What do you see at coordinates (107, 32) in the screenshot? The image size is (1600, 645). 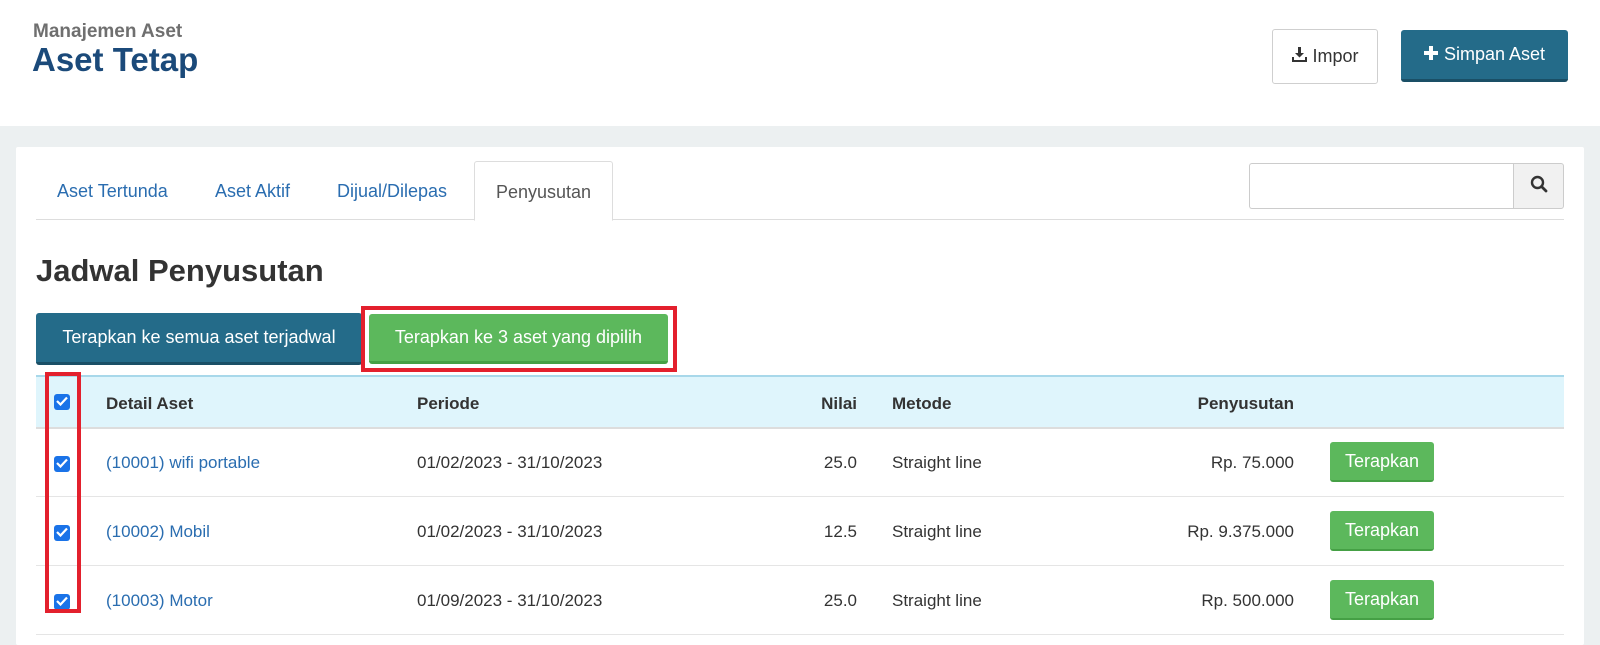 I see `breadcrumb: Manajemen Aset` at bounding box center [107, 32].